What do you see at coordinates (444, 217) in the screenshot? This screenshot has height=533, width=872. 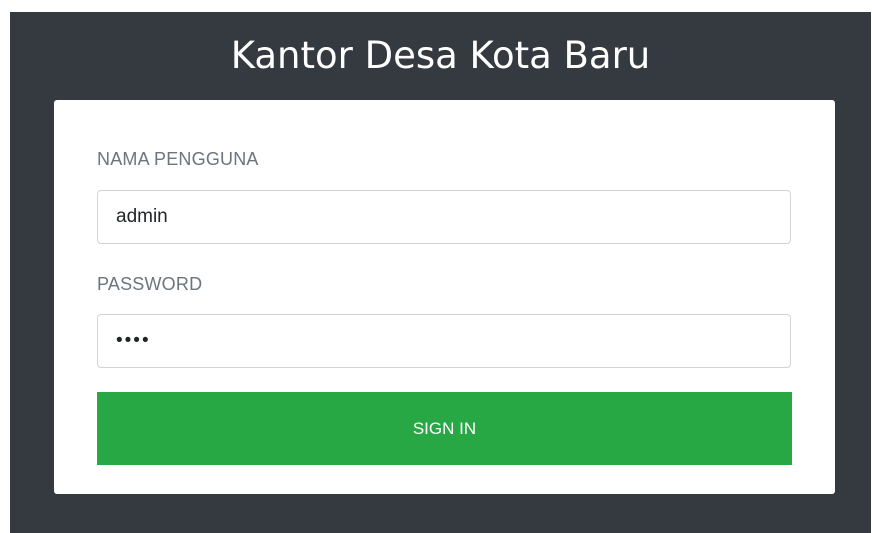 I see `username-field` at bounding box center [444, 217].